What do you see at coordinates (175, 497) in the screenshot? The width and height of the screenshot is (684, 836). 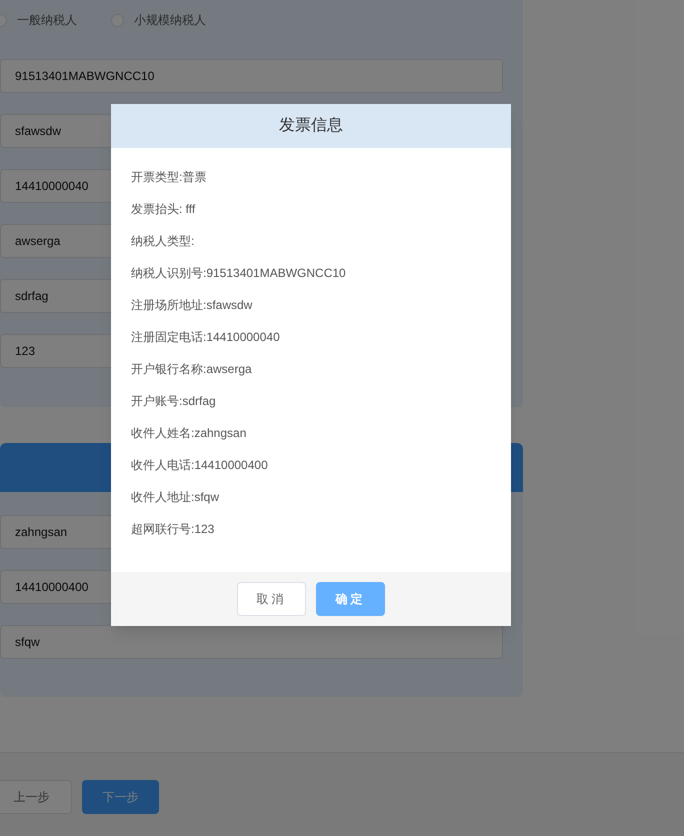 I see `info-line: 收件人地址:sfqw` at bounding box center [175, 497].